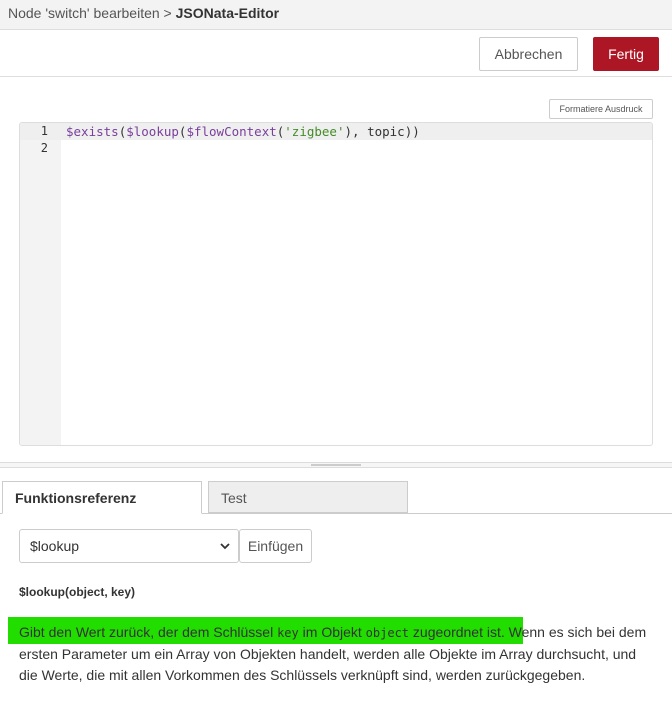  I want to click on tray-toolbar: Abbrechen Fertig, so click(336, 53).